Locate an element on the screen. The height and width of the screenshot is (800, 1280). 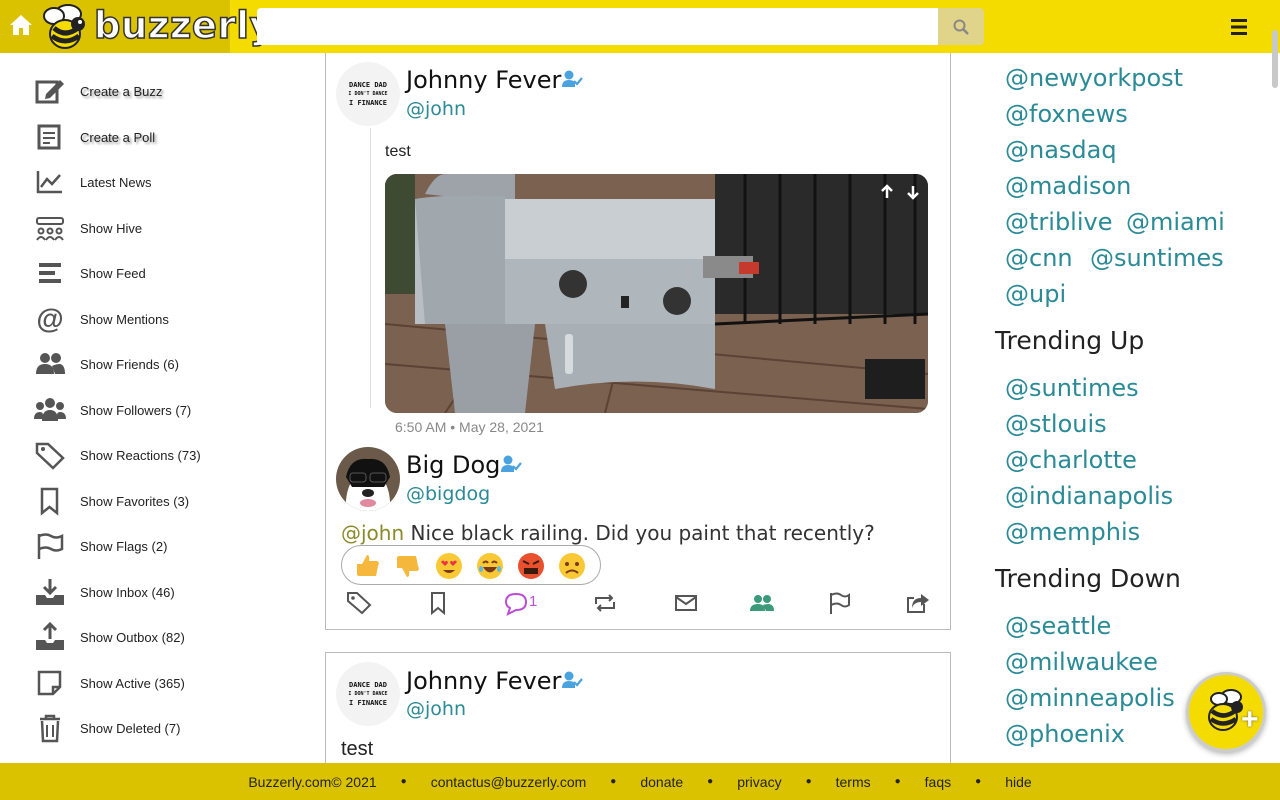
arrow-down-icon is located at coordinates (913, 192).